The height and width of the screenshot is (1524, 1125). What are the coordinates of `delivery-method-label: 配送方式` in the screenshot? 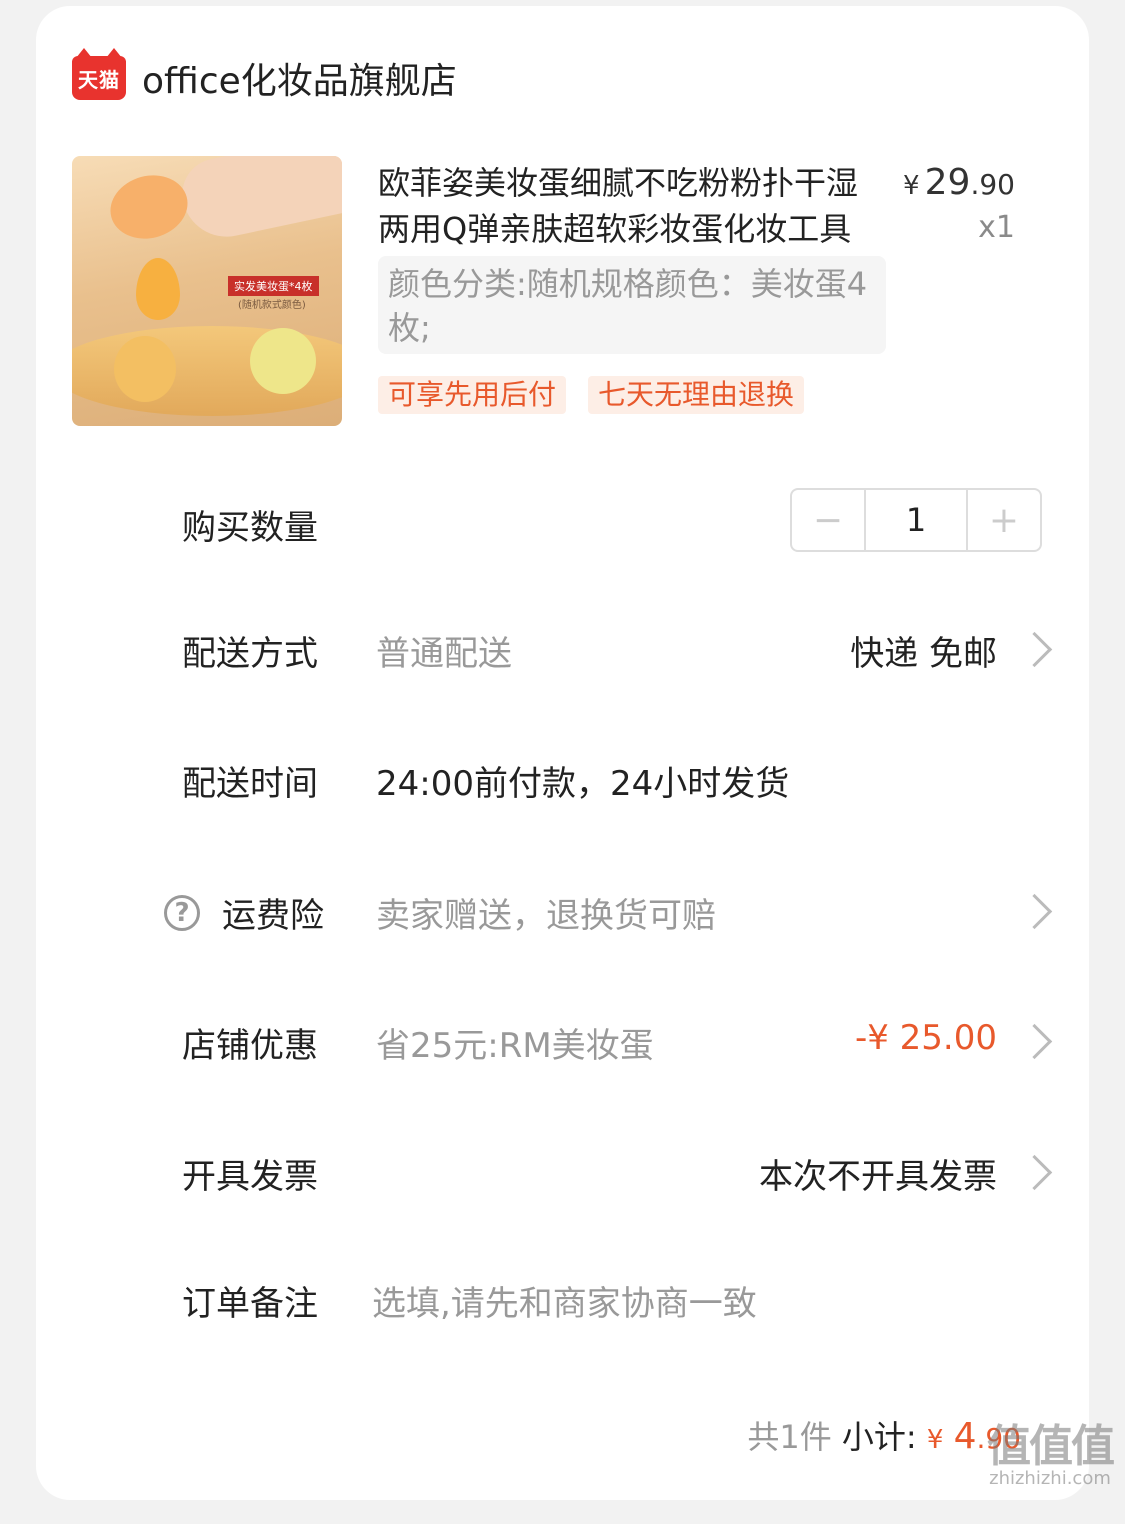 It's located at (250, 654).